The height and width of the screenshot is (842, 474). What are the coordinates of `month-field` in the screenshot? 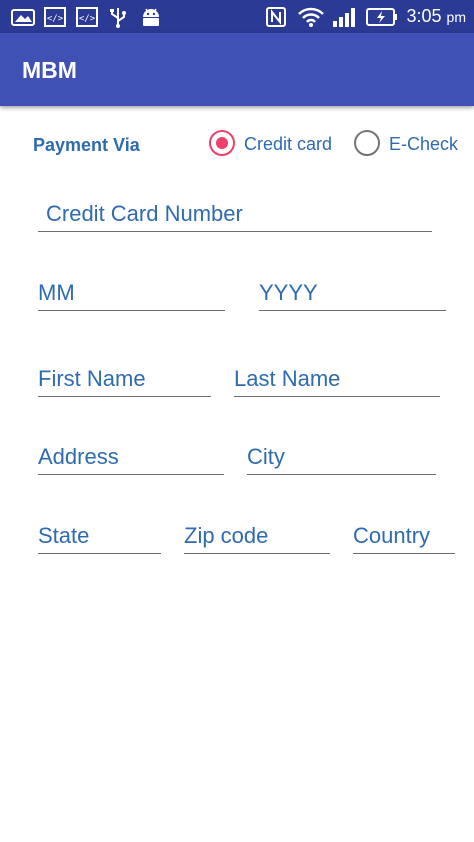 It's located at (131, 291).